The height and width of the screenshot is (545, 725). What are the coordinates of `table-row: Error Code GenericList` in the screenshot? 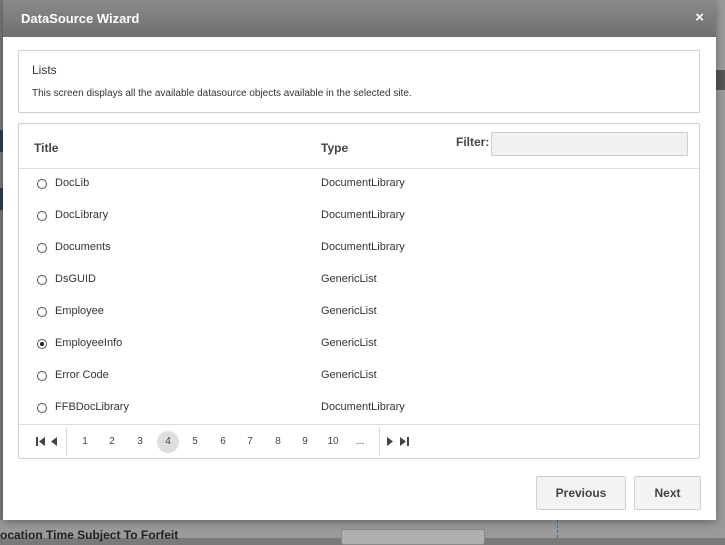 It's located at (359, 377).